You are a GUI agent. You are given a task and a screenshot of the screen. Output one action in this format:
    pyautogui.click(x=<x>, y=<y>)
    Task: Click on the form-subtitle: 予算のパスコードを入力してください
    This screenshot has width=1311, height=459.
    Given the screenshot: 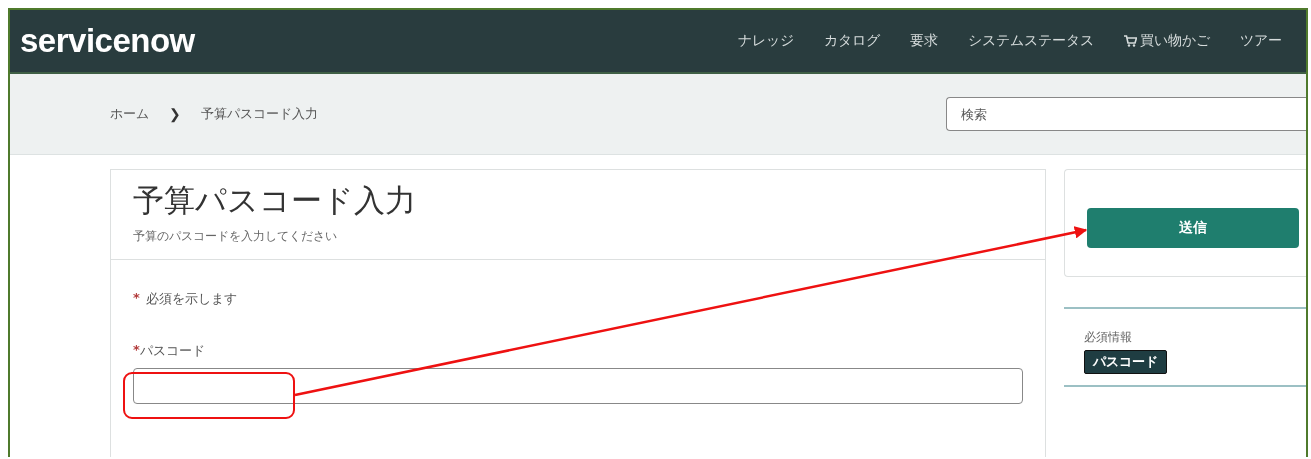 What is the action you would take?
    pyautogui.click(x=235, y=236)
    